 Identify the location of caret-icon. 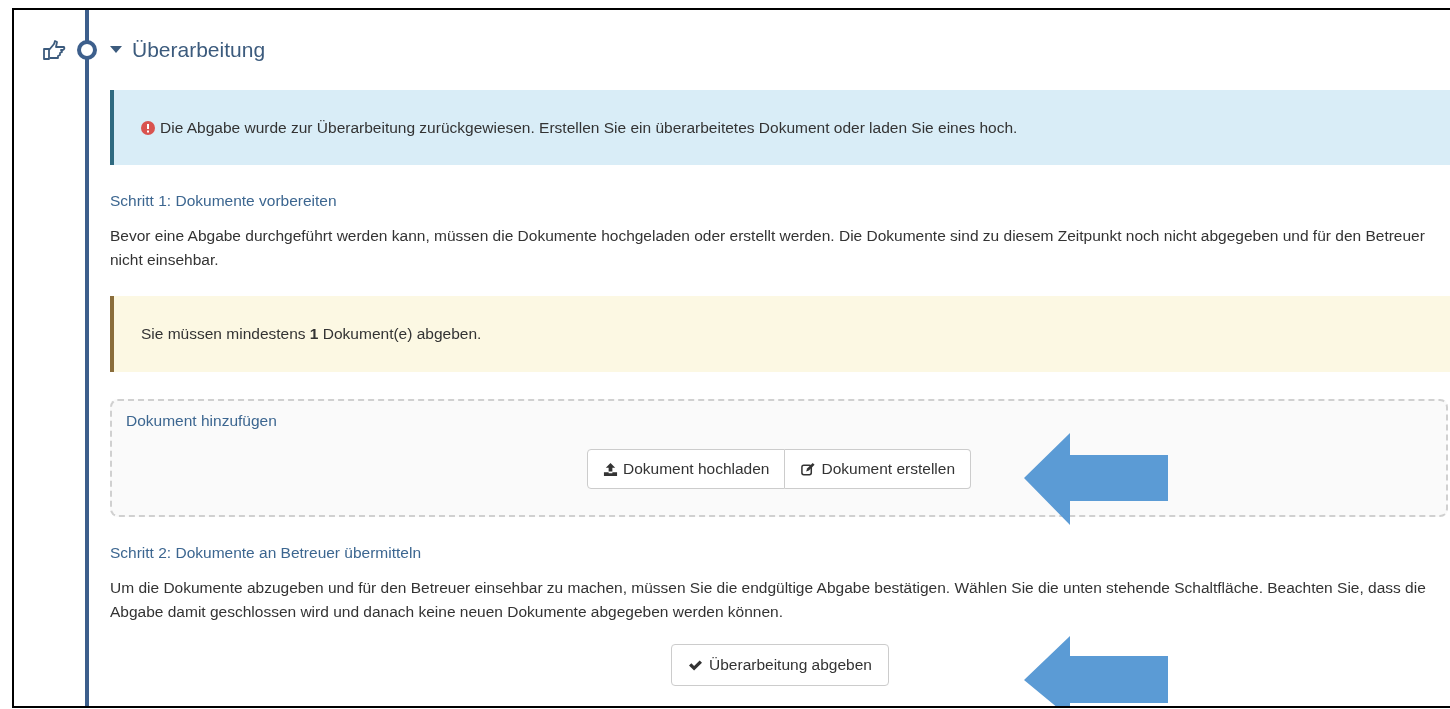
(116, 50).